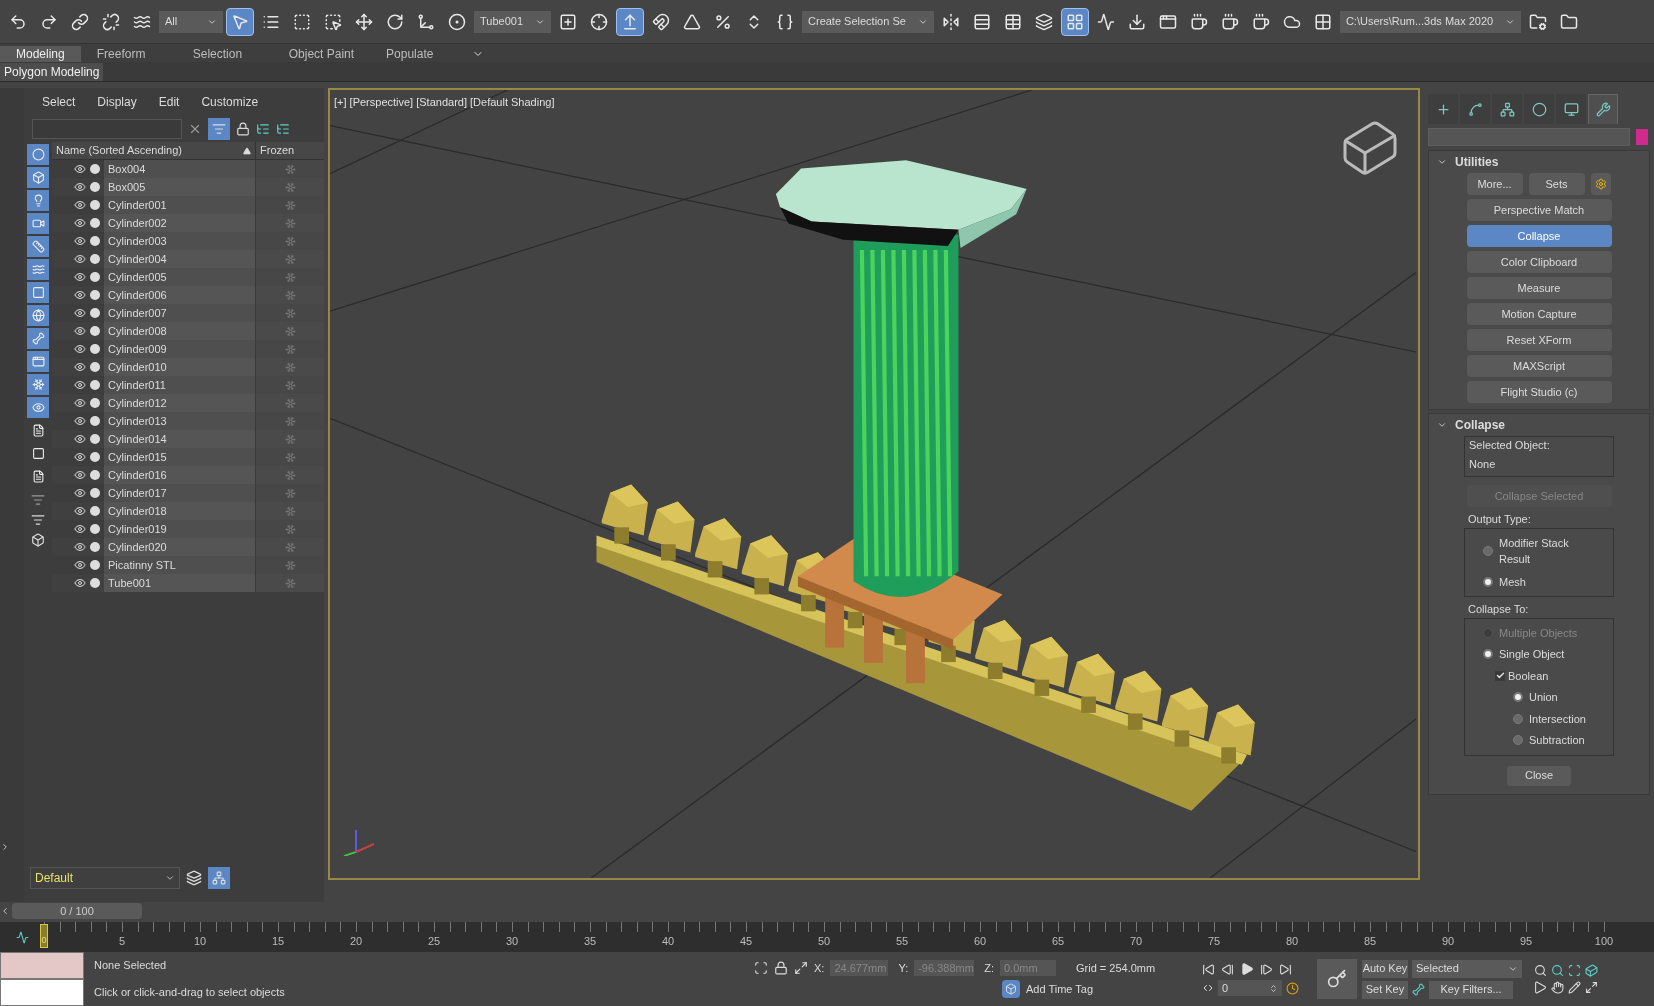 This screenshot has height=1006, width=1654. What do you see at coordinates (180, 241) in the screenshot?
I see `table-cell: Cylinder003` at bounding box center [180, 241].